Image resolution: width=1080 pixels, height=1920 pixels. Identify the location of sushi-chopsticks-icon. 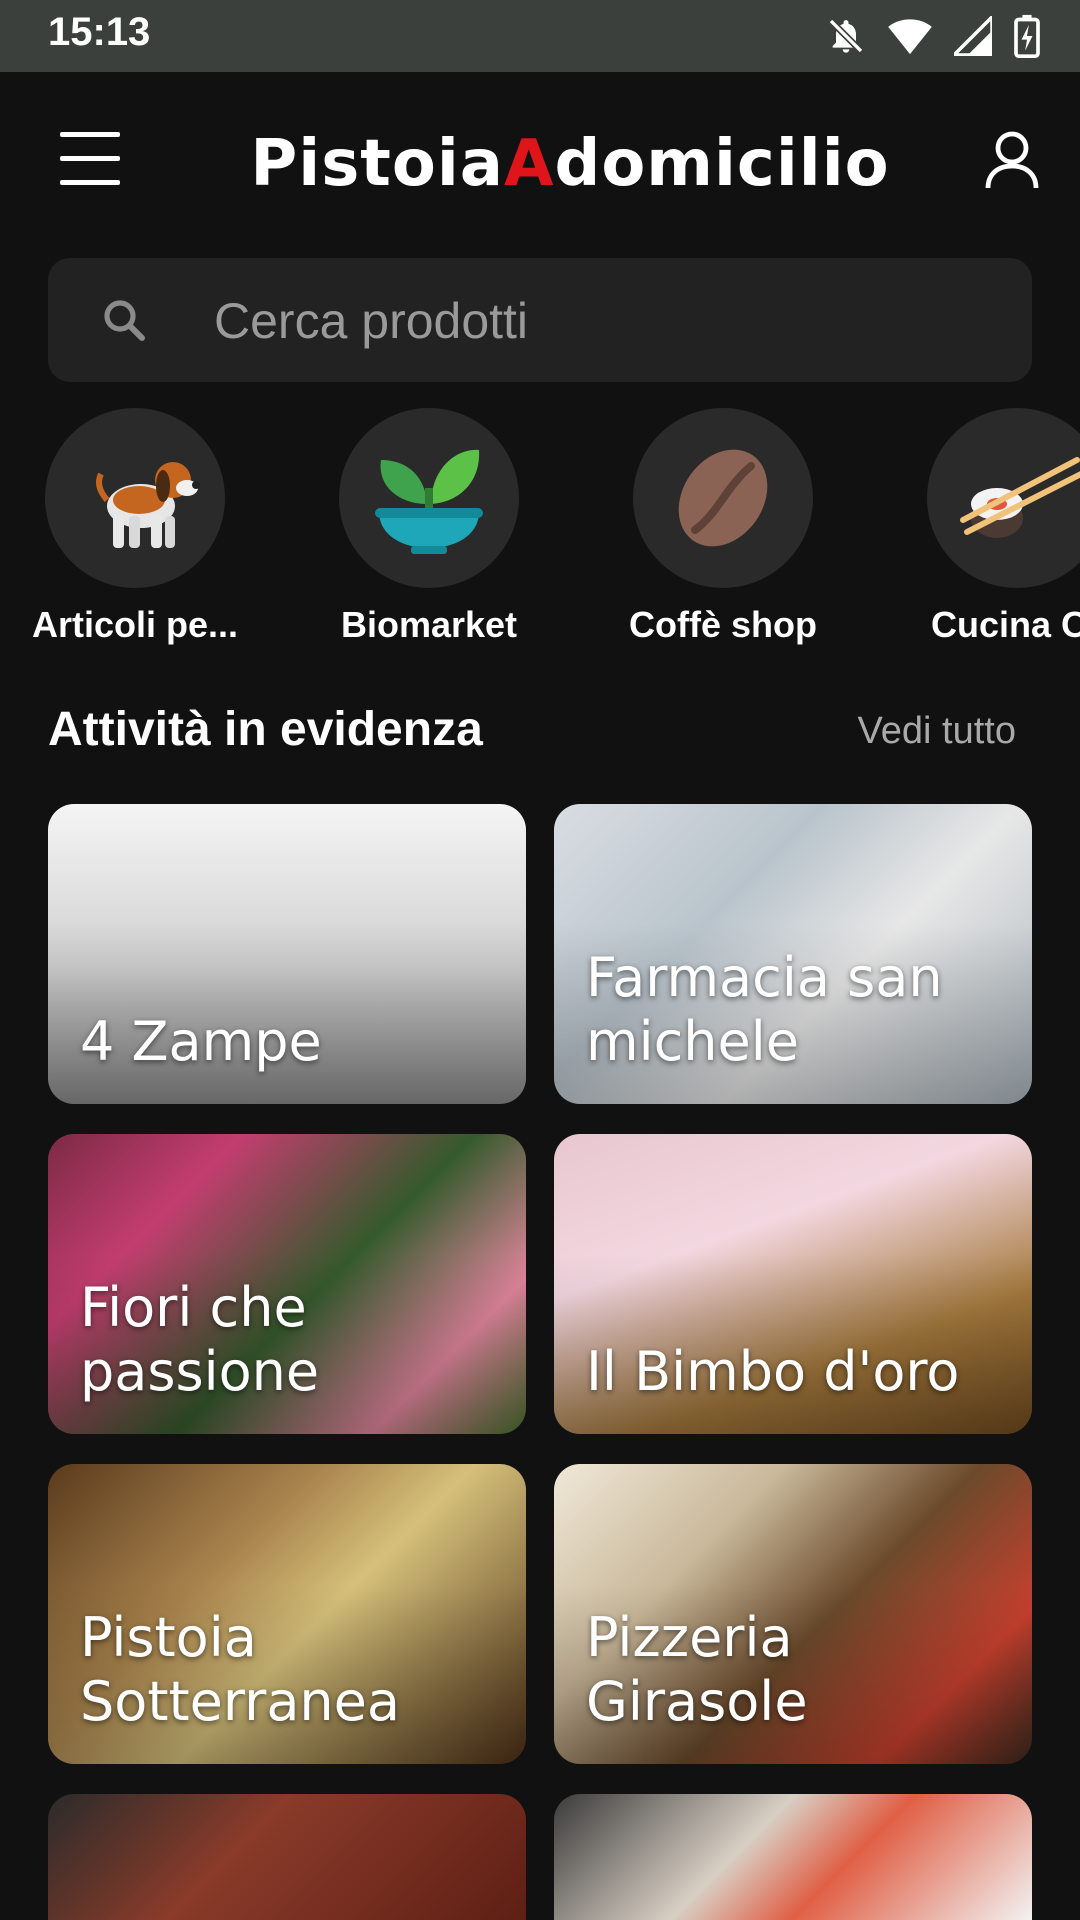
(1003, 498).